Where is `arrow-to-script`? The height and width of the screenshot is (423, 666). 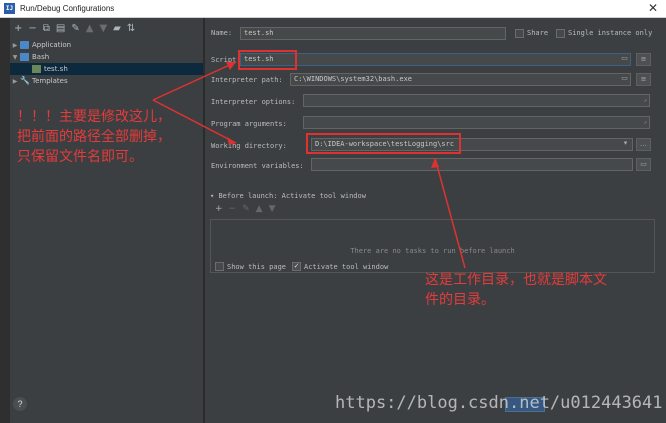 arrow-to-script is located at coordinates (194, 81).